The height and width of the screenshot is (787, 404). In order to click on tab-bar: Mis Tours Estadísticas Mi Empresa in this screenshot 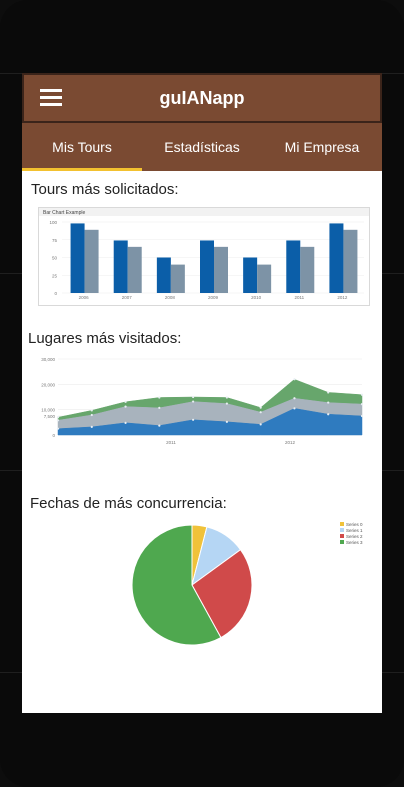, I will do `click(202, 147)`.